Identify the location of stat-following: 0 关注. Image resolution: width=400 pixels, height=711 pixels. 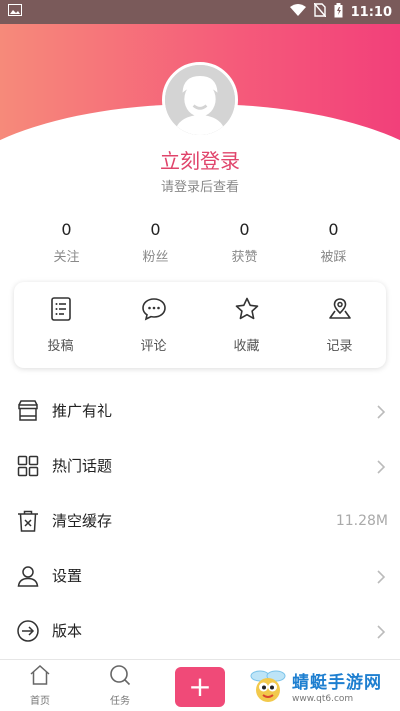
(66, 242).